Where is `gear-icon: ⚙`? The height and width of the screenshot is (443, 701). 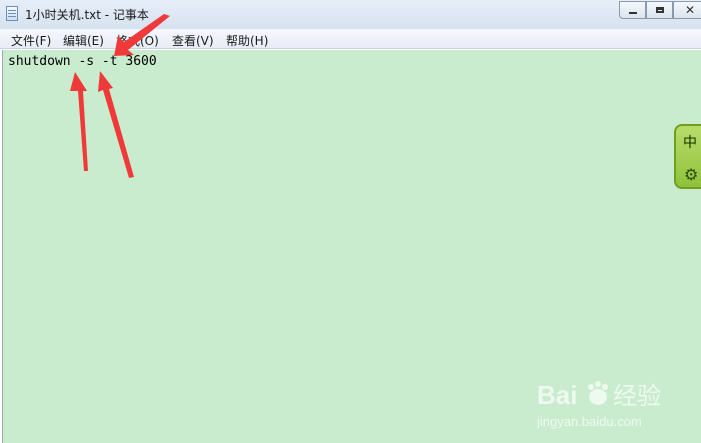 gear-icon: ⚙ is located at coordinates (691, 174).